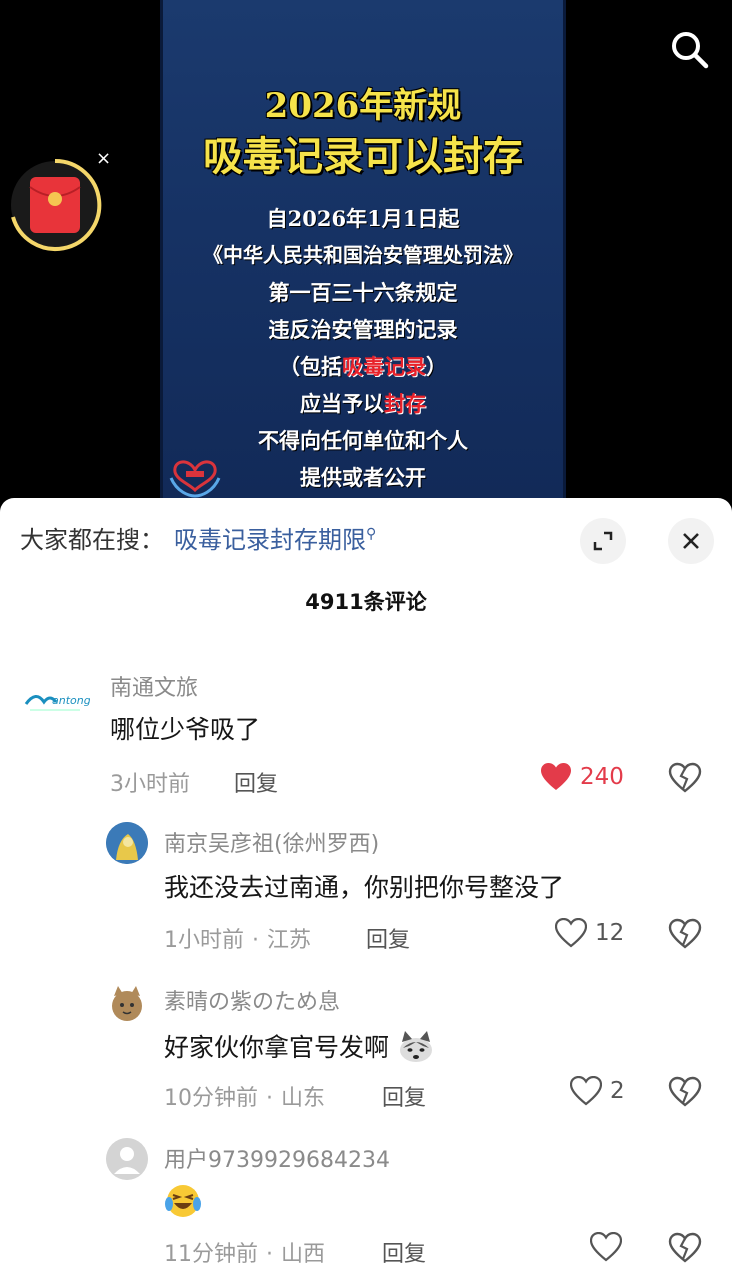 The height and width of the screenshot is (1272, 732). What do you see at coordinates (363, 218) in the screenshot?
I see `poster-line: 自2026年1月1日起` at bounding box center [363, 218].